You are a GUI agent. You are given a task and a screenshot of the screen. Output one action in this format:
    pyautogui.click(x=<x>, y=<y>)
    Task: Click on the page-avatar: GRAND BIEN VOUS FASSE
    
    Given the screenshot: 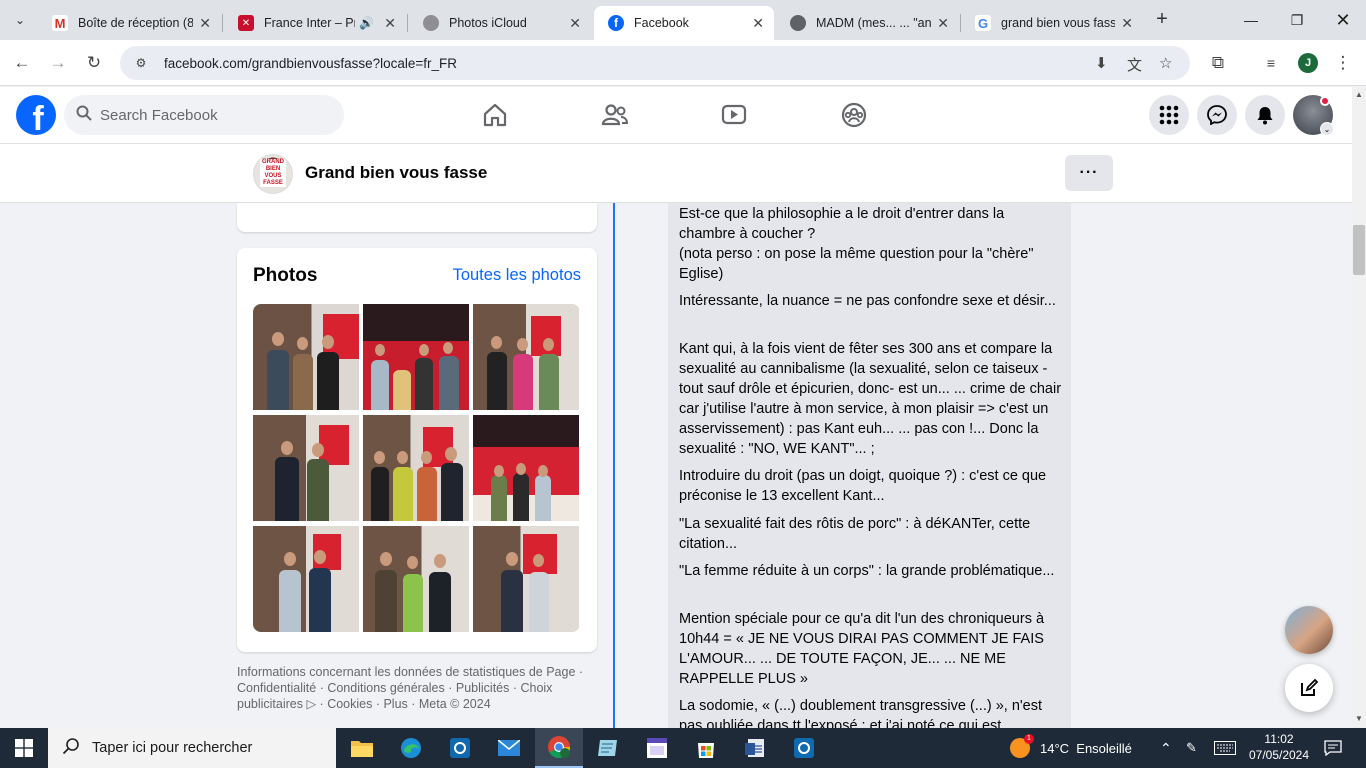 What is the action you would take?
    pyautogui.click(x=273, y=174)
    